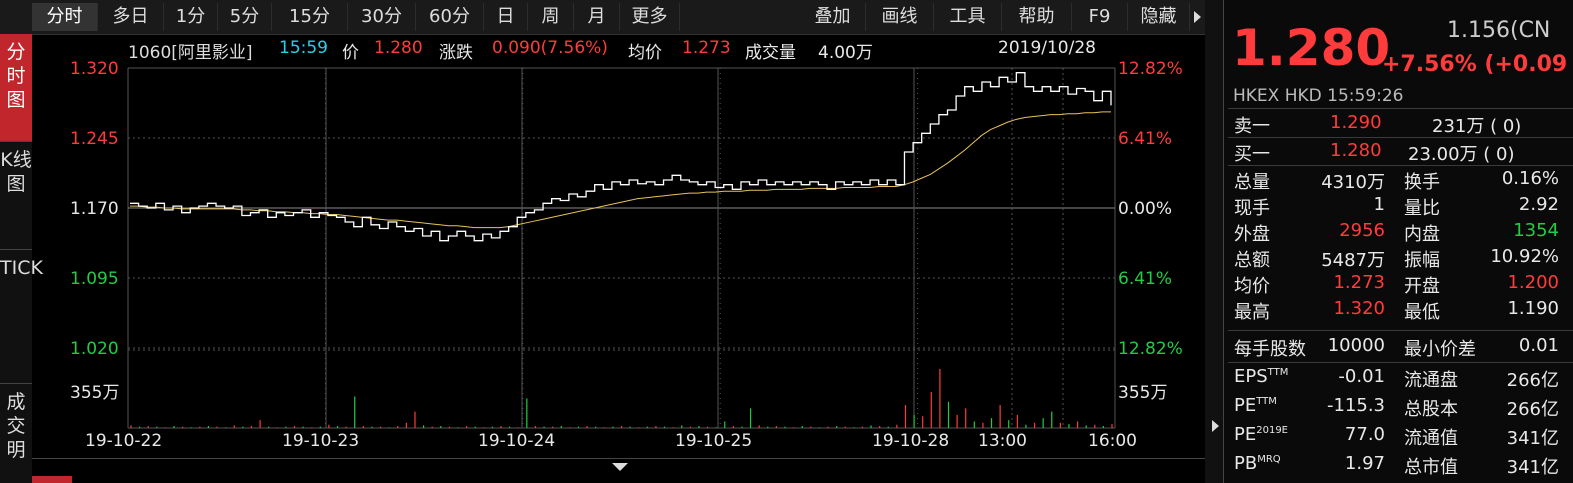  What do you see at coordinates (1422, 312) in the screenshot?
I see `panel-row-label: 最低` at bounding box center [1422, 312].